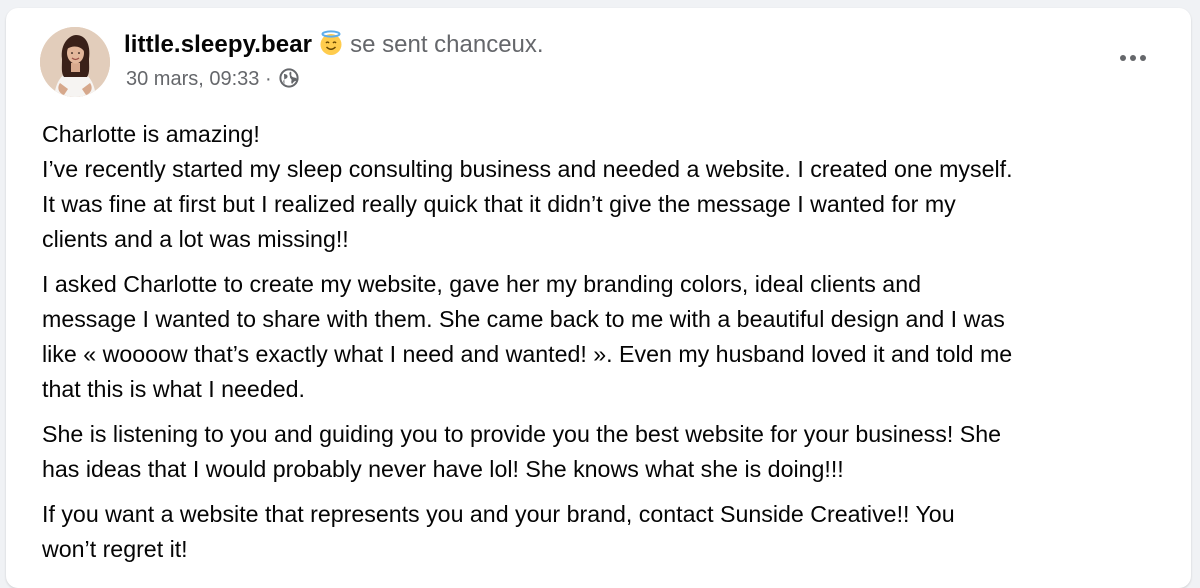  Describe the element at coordinates (331, 47) in the screenshot. I see `smiling-face-with-halo-icon` at that location.